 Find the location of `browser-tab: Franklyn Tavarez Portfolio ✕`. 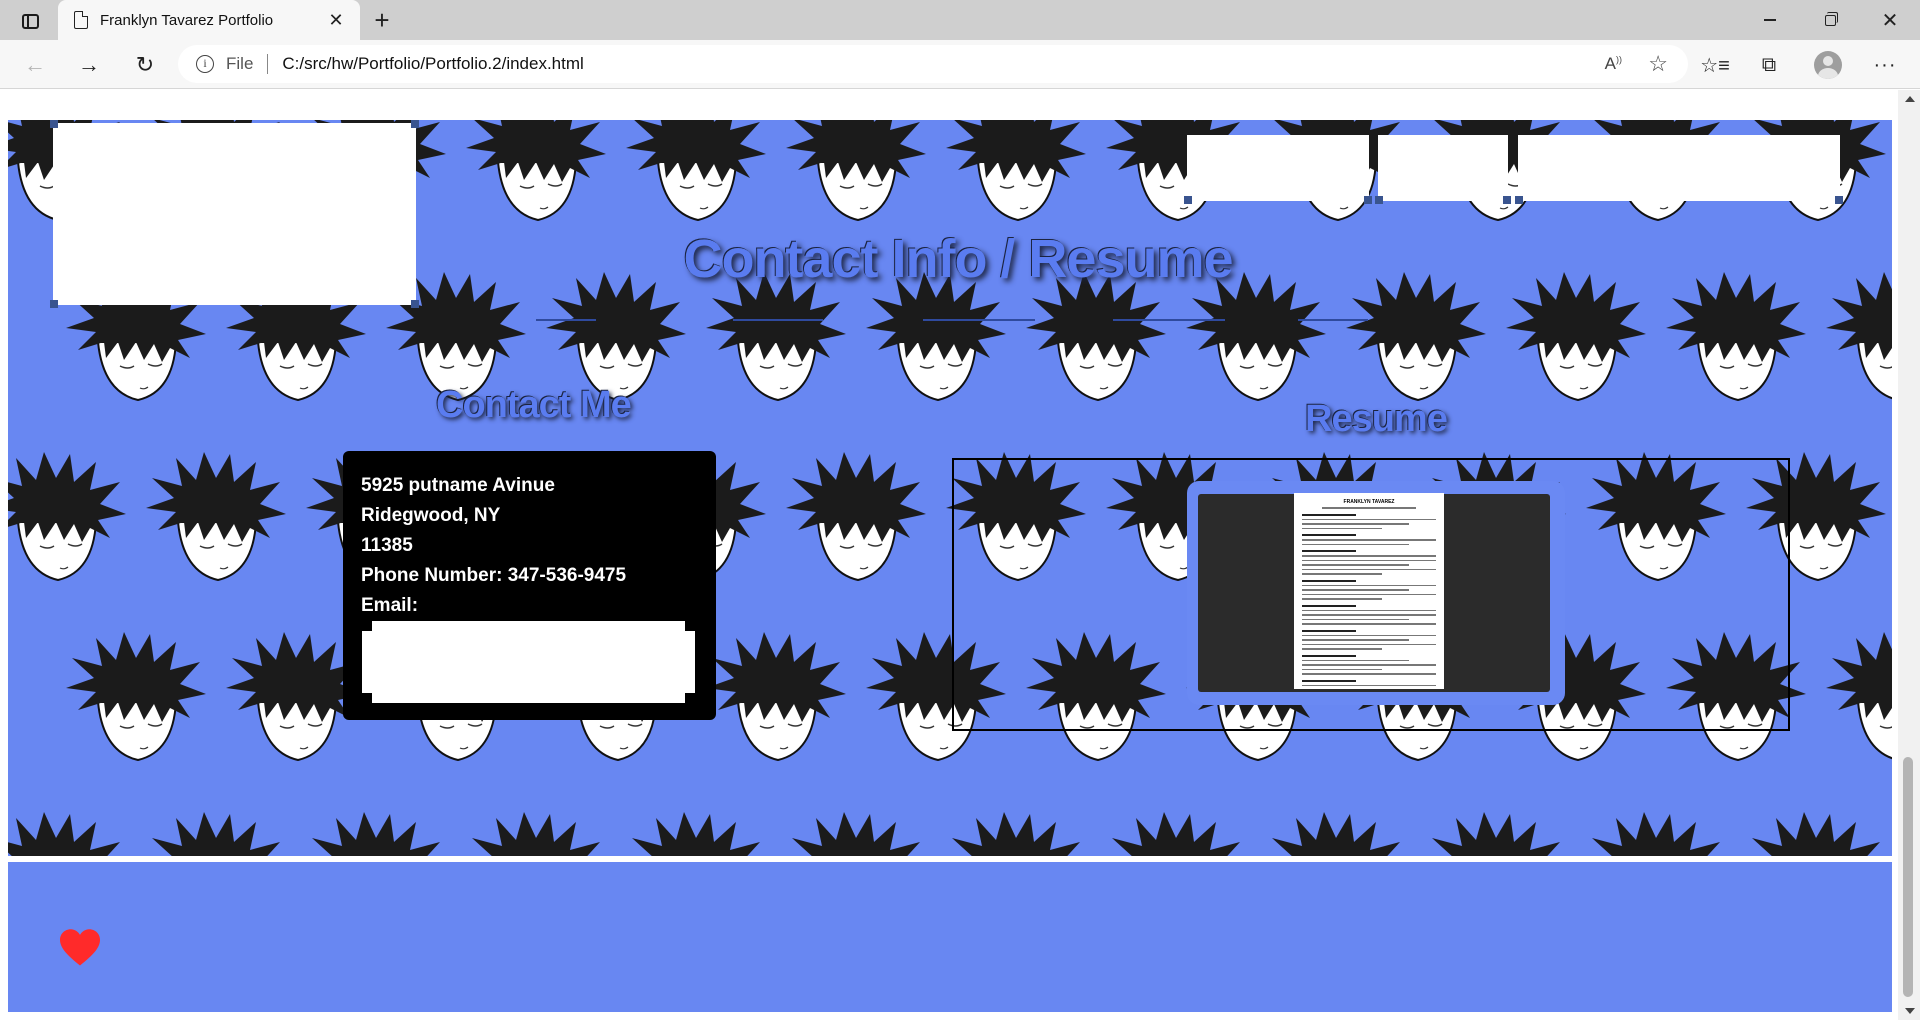

browser-tab: Franklyn Tavarez Portfolio ✕ is located at coordinates (209, 20).